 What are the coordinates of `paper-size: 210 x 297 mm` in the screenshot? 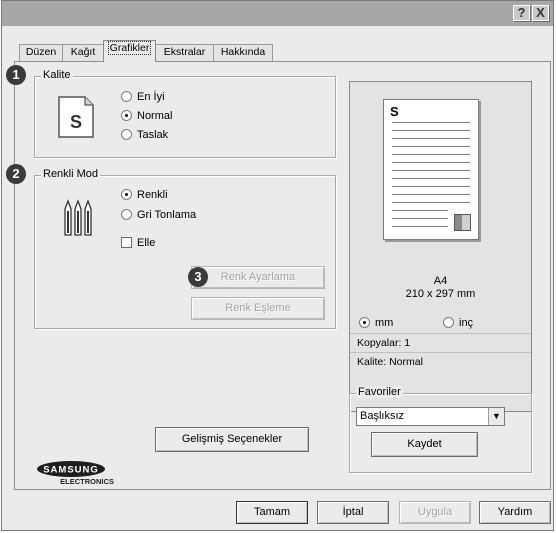 It's located at (440, 294).